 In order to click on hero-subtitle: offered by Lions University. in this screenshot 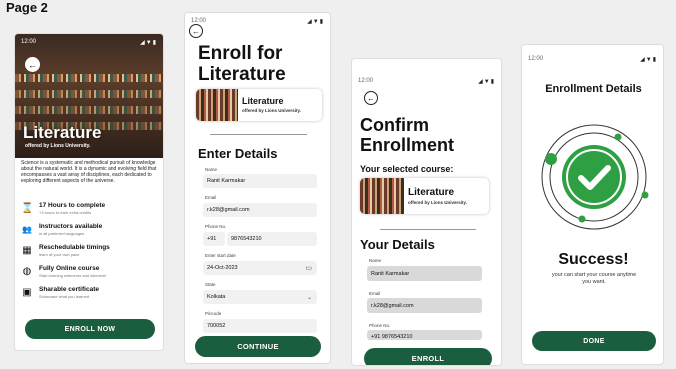, I will do `click(58, 146)`.